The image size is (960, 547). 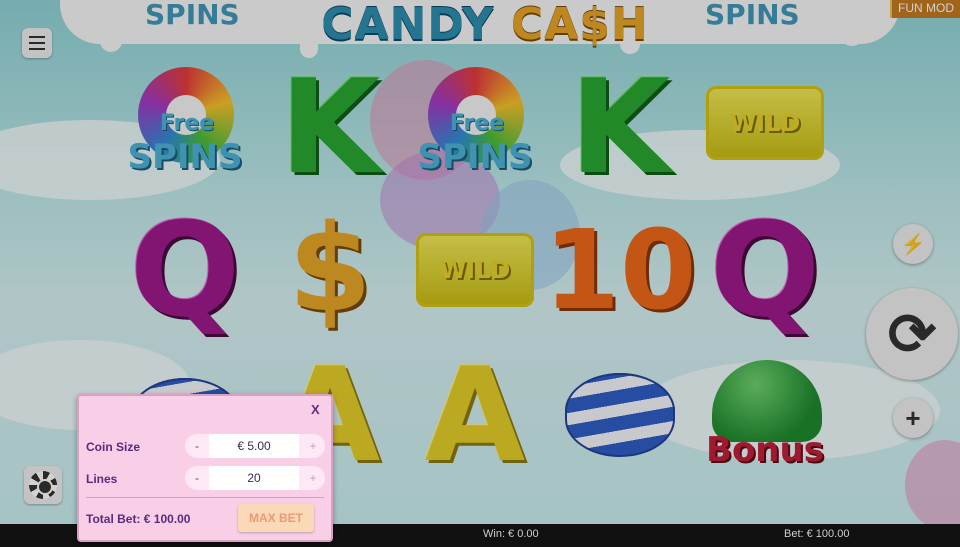 I want to click on panel-divider, so click(x=205, y=497).